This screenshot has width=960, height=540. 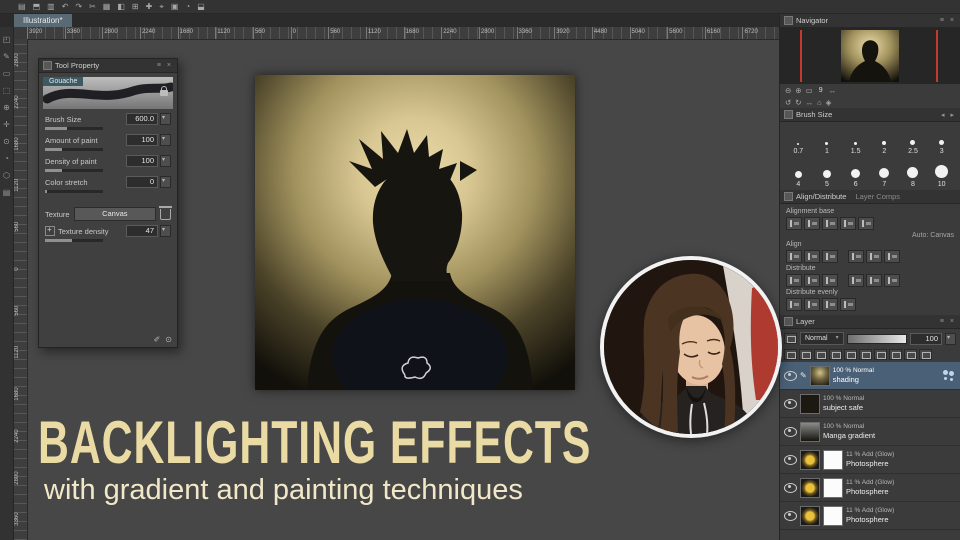 What do you see at coordinates (121, 6) in the screenshot?
I see `toolbar-icon: ◧` at bounding box center [121, 6].